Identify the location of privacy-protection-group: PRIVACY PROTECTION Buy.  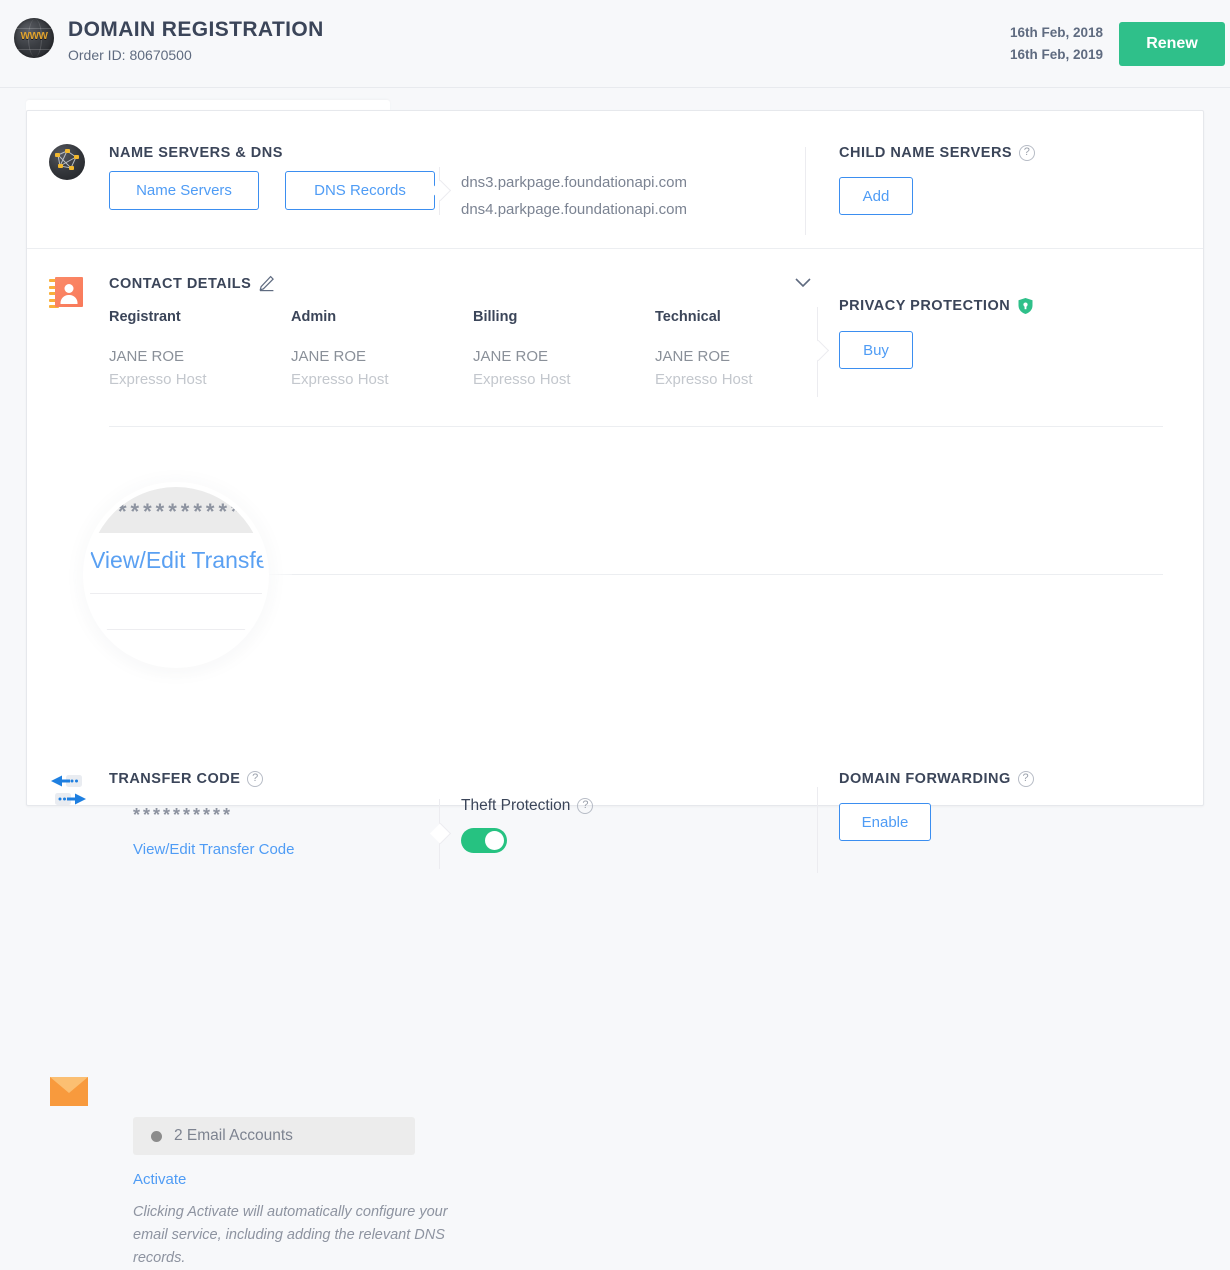
(936, 333).